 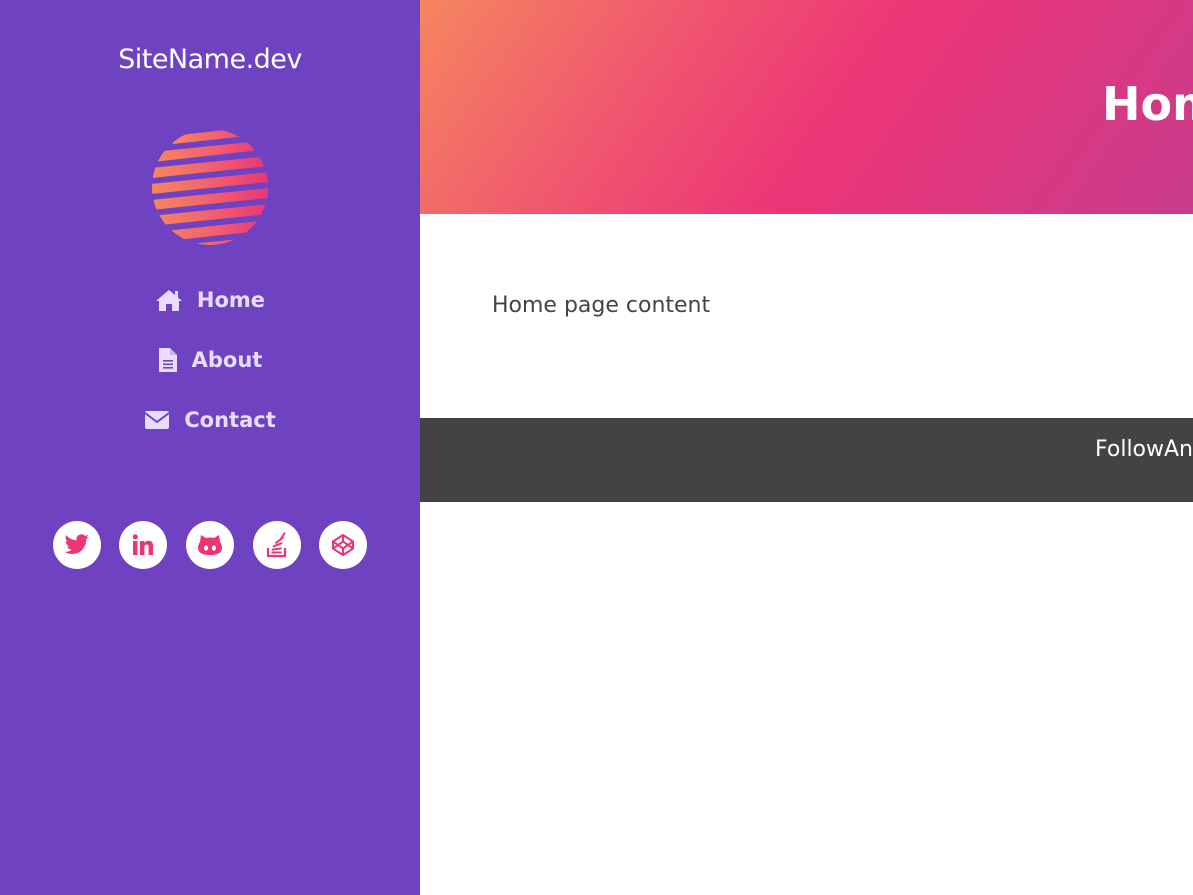 I want to click on envelope-icon, so click(x=157, y=420).